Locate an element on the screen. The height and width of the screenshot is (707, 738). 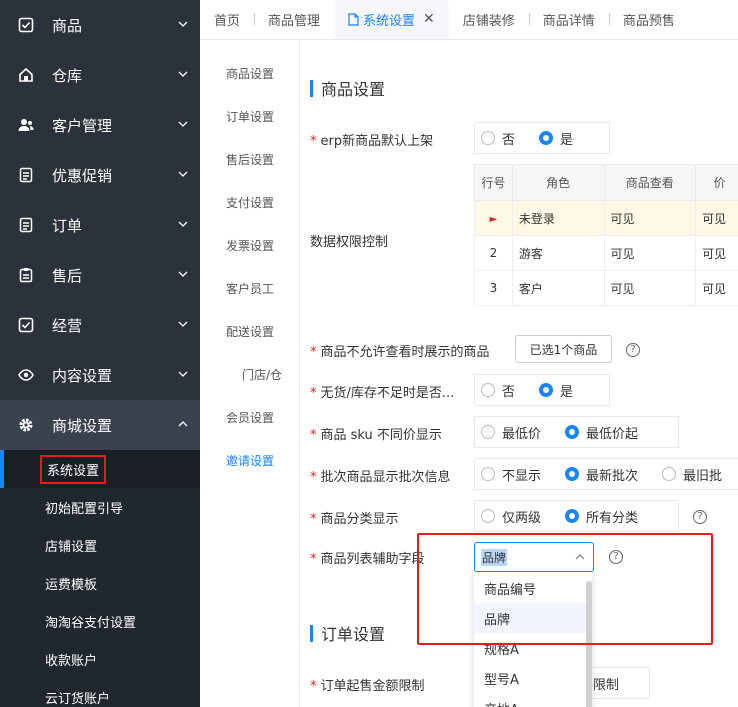
close-icon: ✕ is located at coordinates (429, 19).